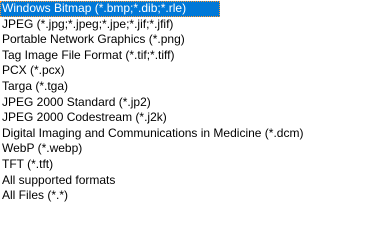 Image resolution: width=386 pixels, height=251 pixels. What do you see at coordinates (193, 118) in the screenshot?
I see `list-item-jpeg2000-codestream: JPEG 2000 Codestream (*.j2k)` at bounding box center [193, 118].